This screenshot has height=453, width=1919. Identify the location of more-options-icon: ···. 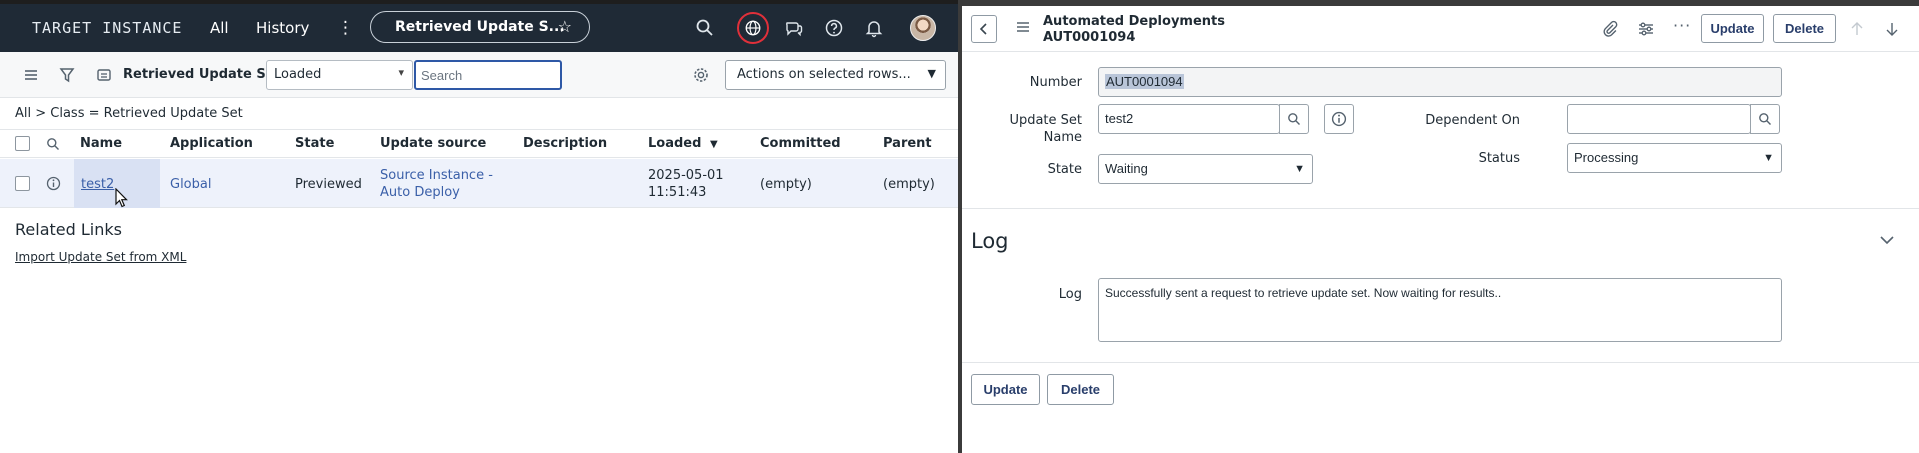
(1682, 25).